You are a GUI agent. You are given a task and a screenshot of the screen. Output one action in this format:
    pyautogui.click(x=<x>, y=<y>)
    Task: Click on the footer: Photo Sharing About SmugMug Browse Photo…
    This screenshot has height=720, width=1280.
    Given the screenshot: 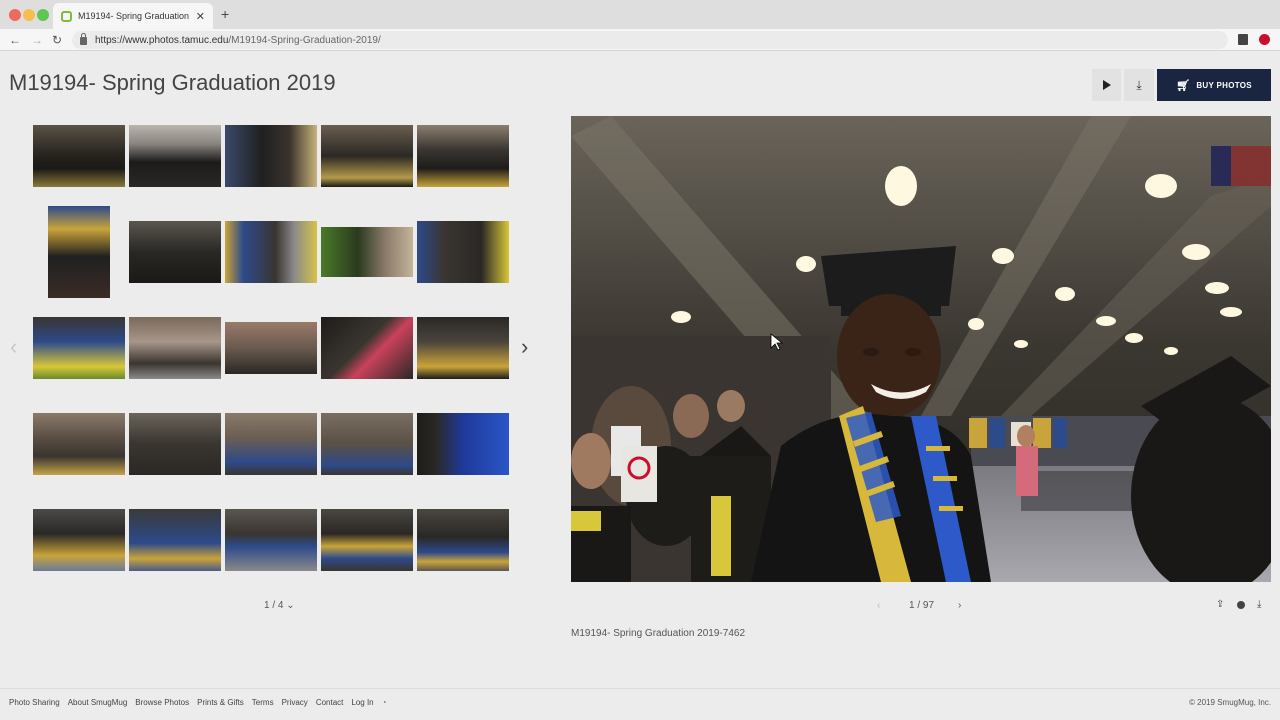 What is the action you would take?
    pyautogui.click(x=640, y=704)
    